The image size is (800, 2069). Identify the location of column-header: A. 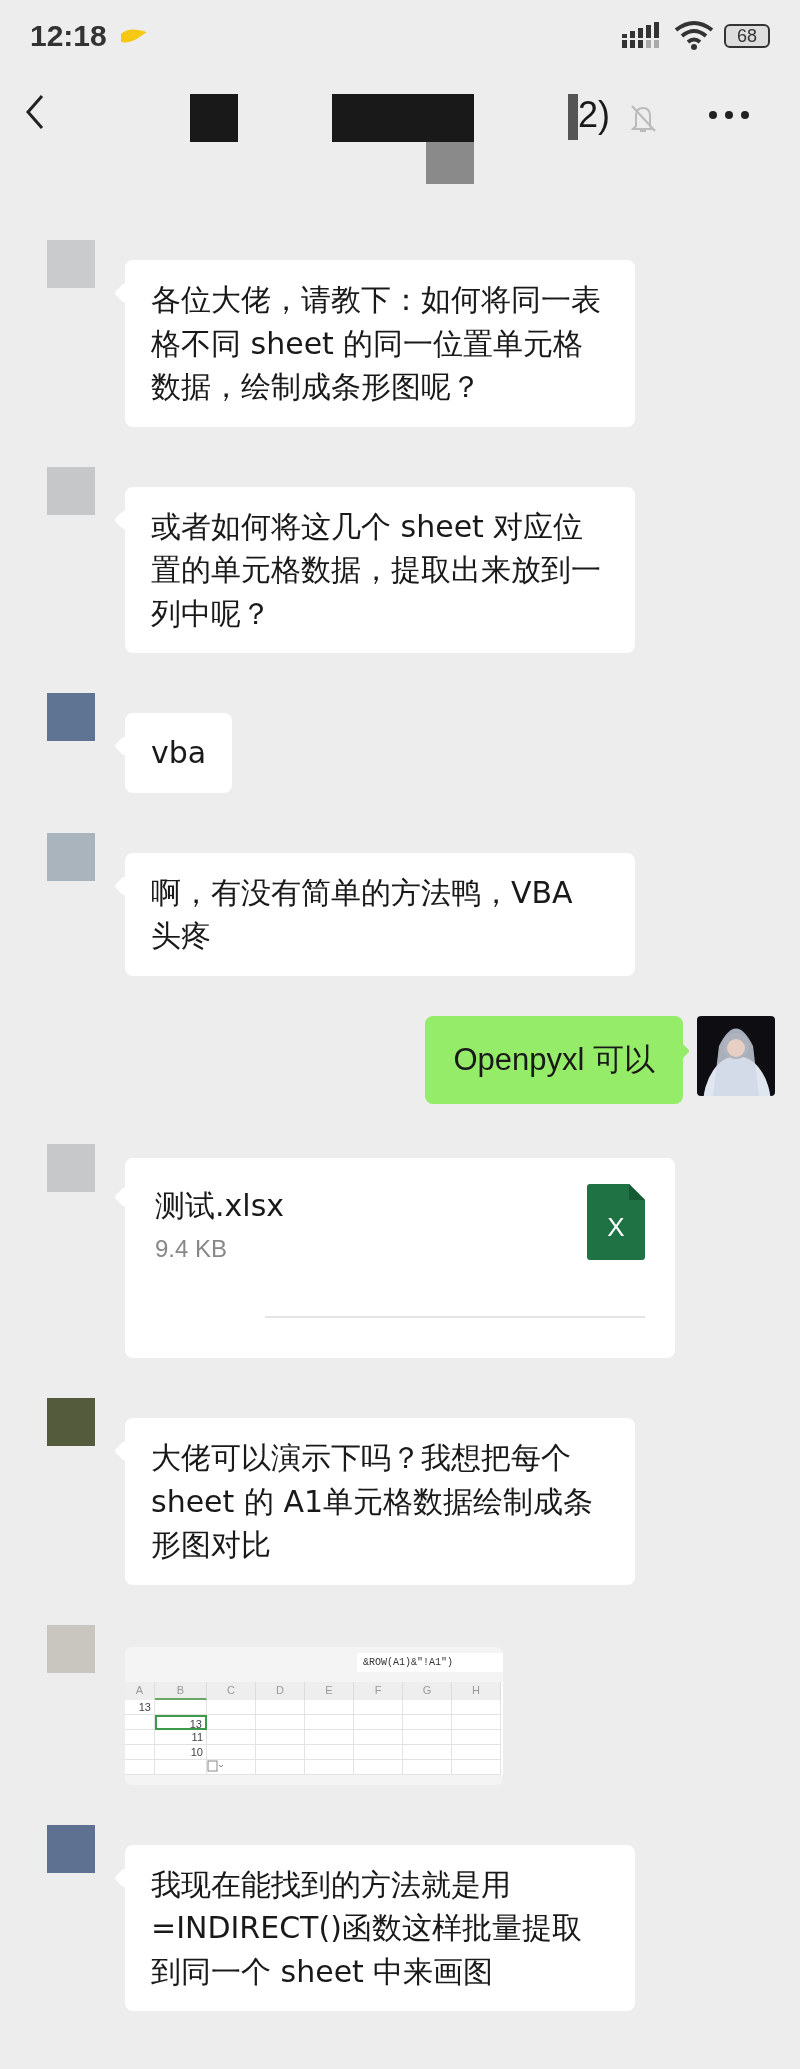
(140, 1690).